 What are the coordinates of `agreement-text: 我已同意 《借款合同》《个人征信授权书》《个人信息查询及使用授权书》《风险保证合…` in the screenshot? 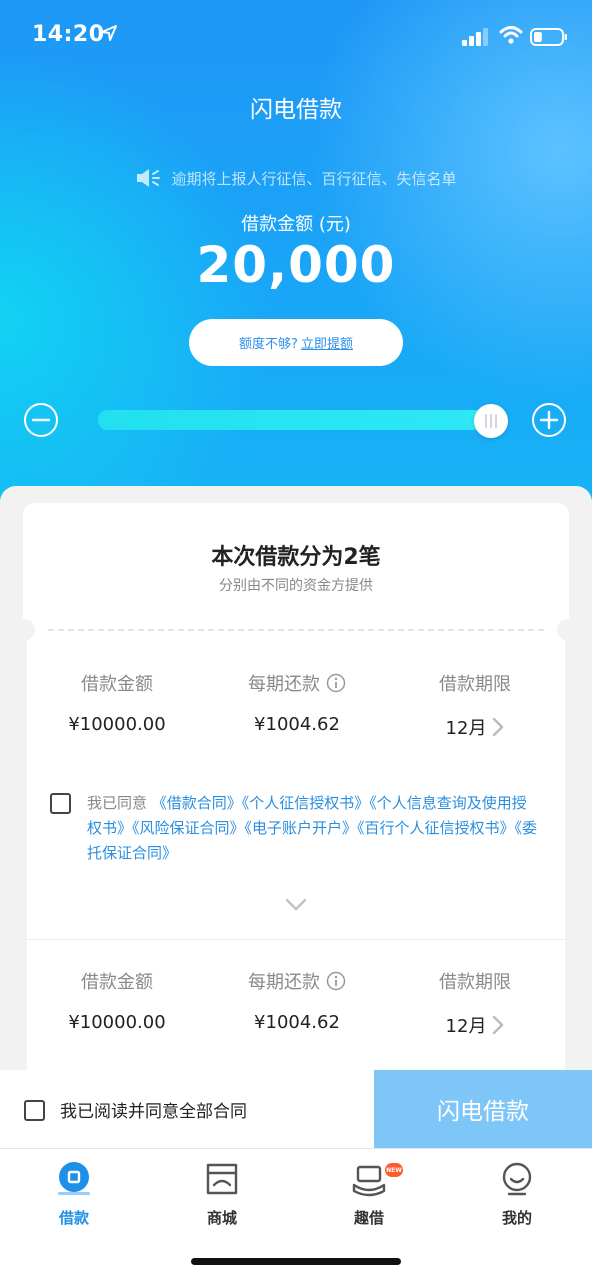 It's located at (312, 828).